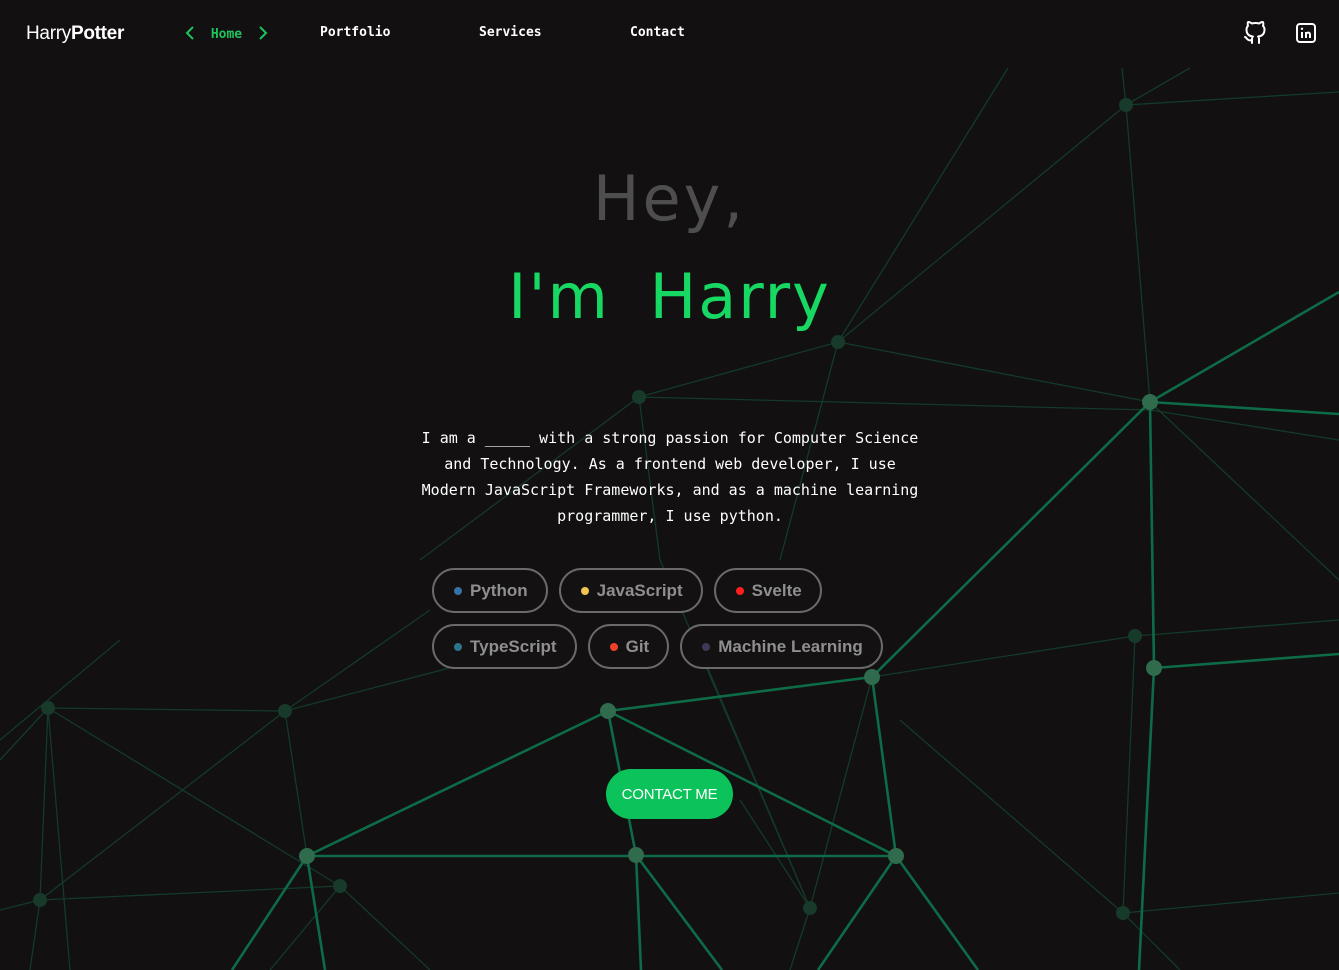 The height and width of the screenshot is (970, 1339). I want to click on logo-last-name: Potter, so click(97, 33).